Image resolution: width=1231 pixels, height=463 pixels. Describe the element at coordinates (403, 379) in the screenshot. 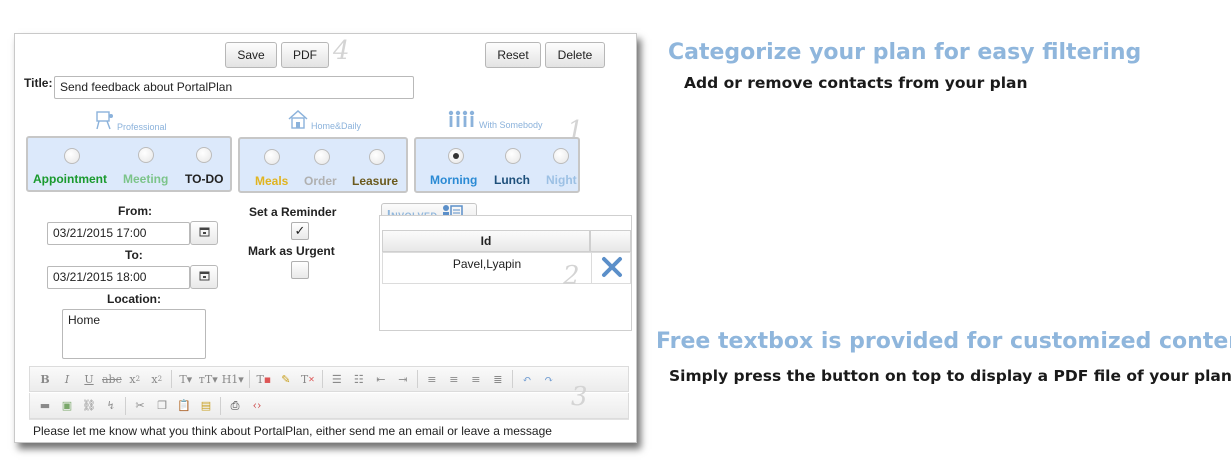

I see `indent-icon: ⇥` at that location.